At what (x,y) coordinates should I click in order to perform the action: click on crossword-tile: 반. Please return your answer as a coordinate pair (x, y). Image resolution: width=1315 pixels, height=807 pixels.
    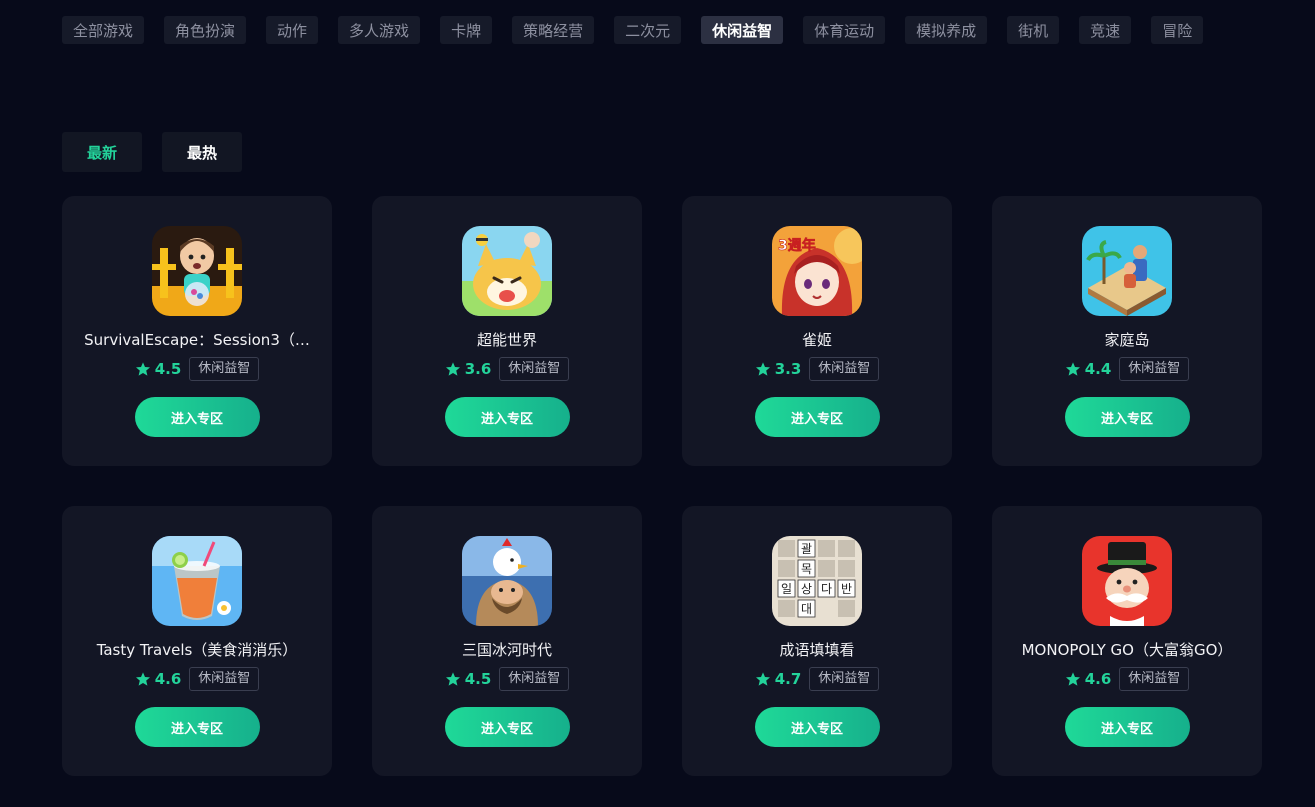
    Looking at the image, I should click on (846, 589).